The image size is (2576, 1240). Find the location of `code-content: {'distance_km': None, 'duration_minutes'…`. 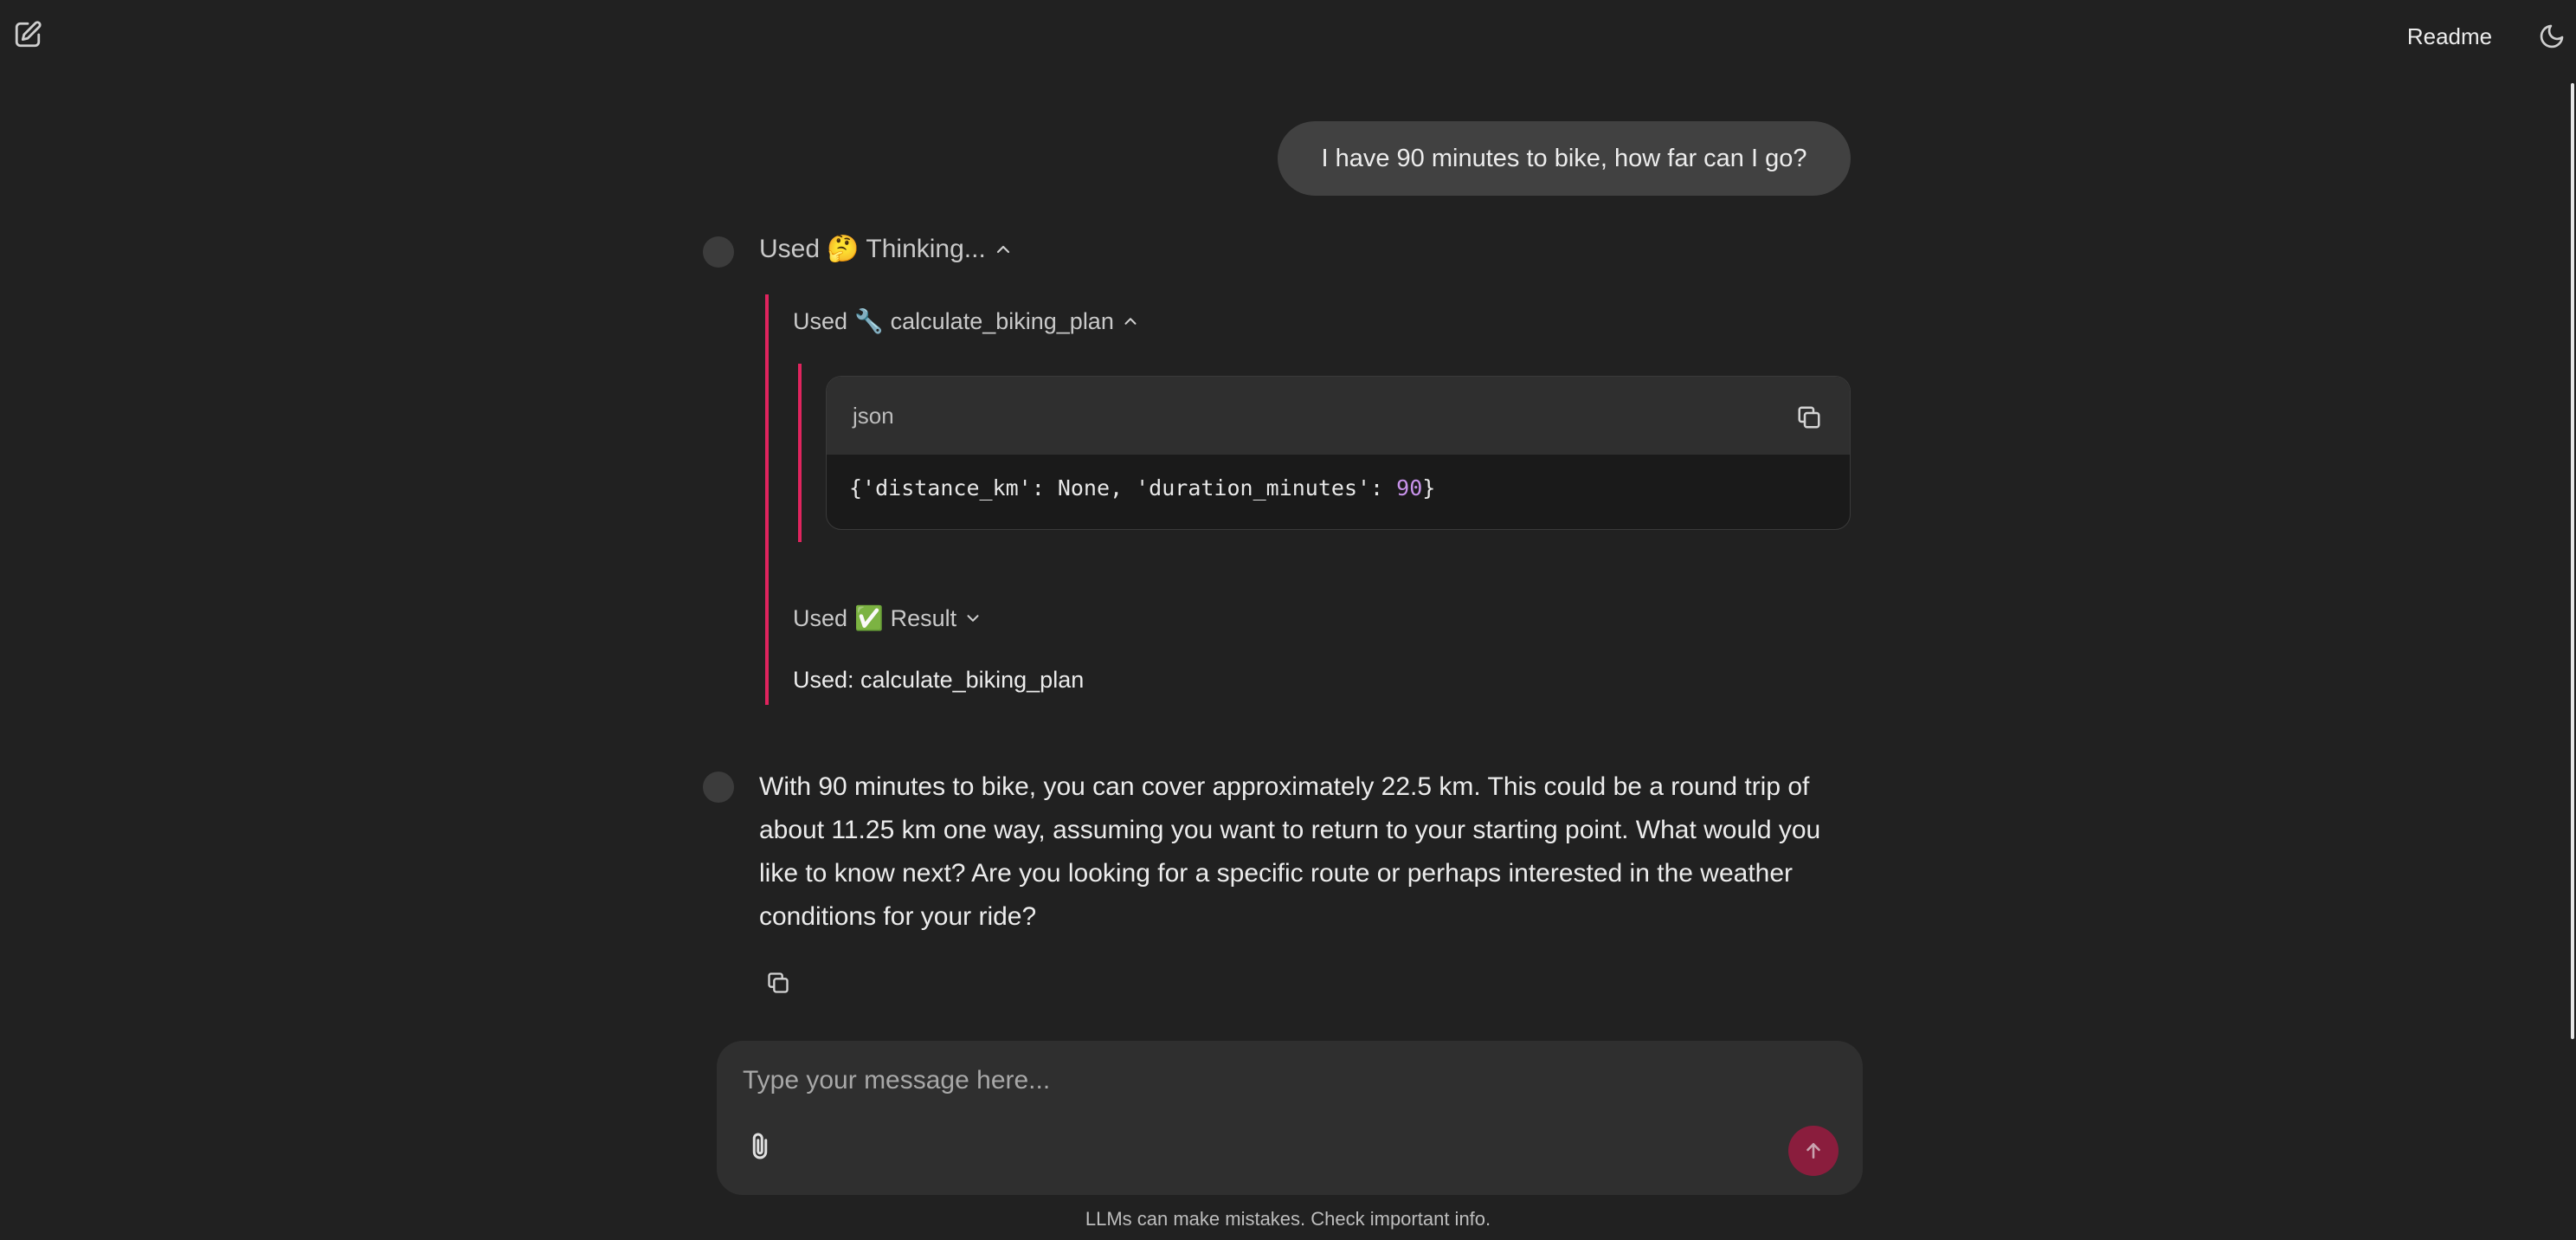

code-content: {'distance_km': None, 'duration_minutes'… is located at coordinates (1142, 488).